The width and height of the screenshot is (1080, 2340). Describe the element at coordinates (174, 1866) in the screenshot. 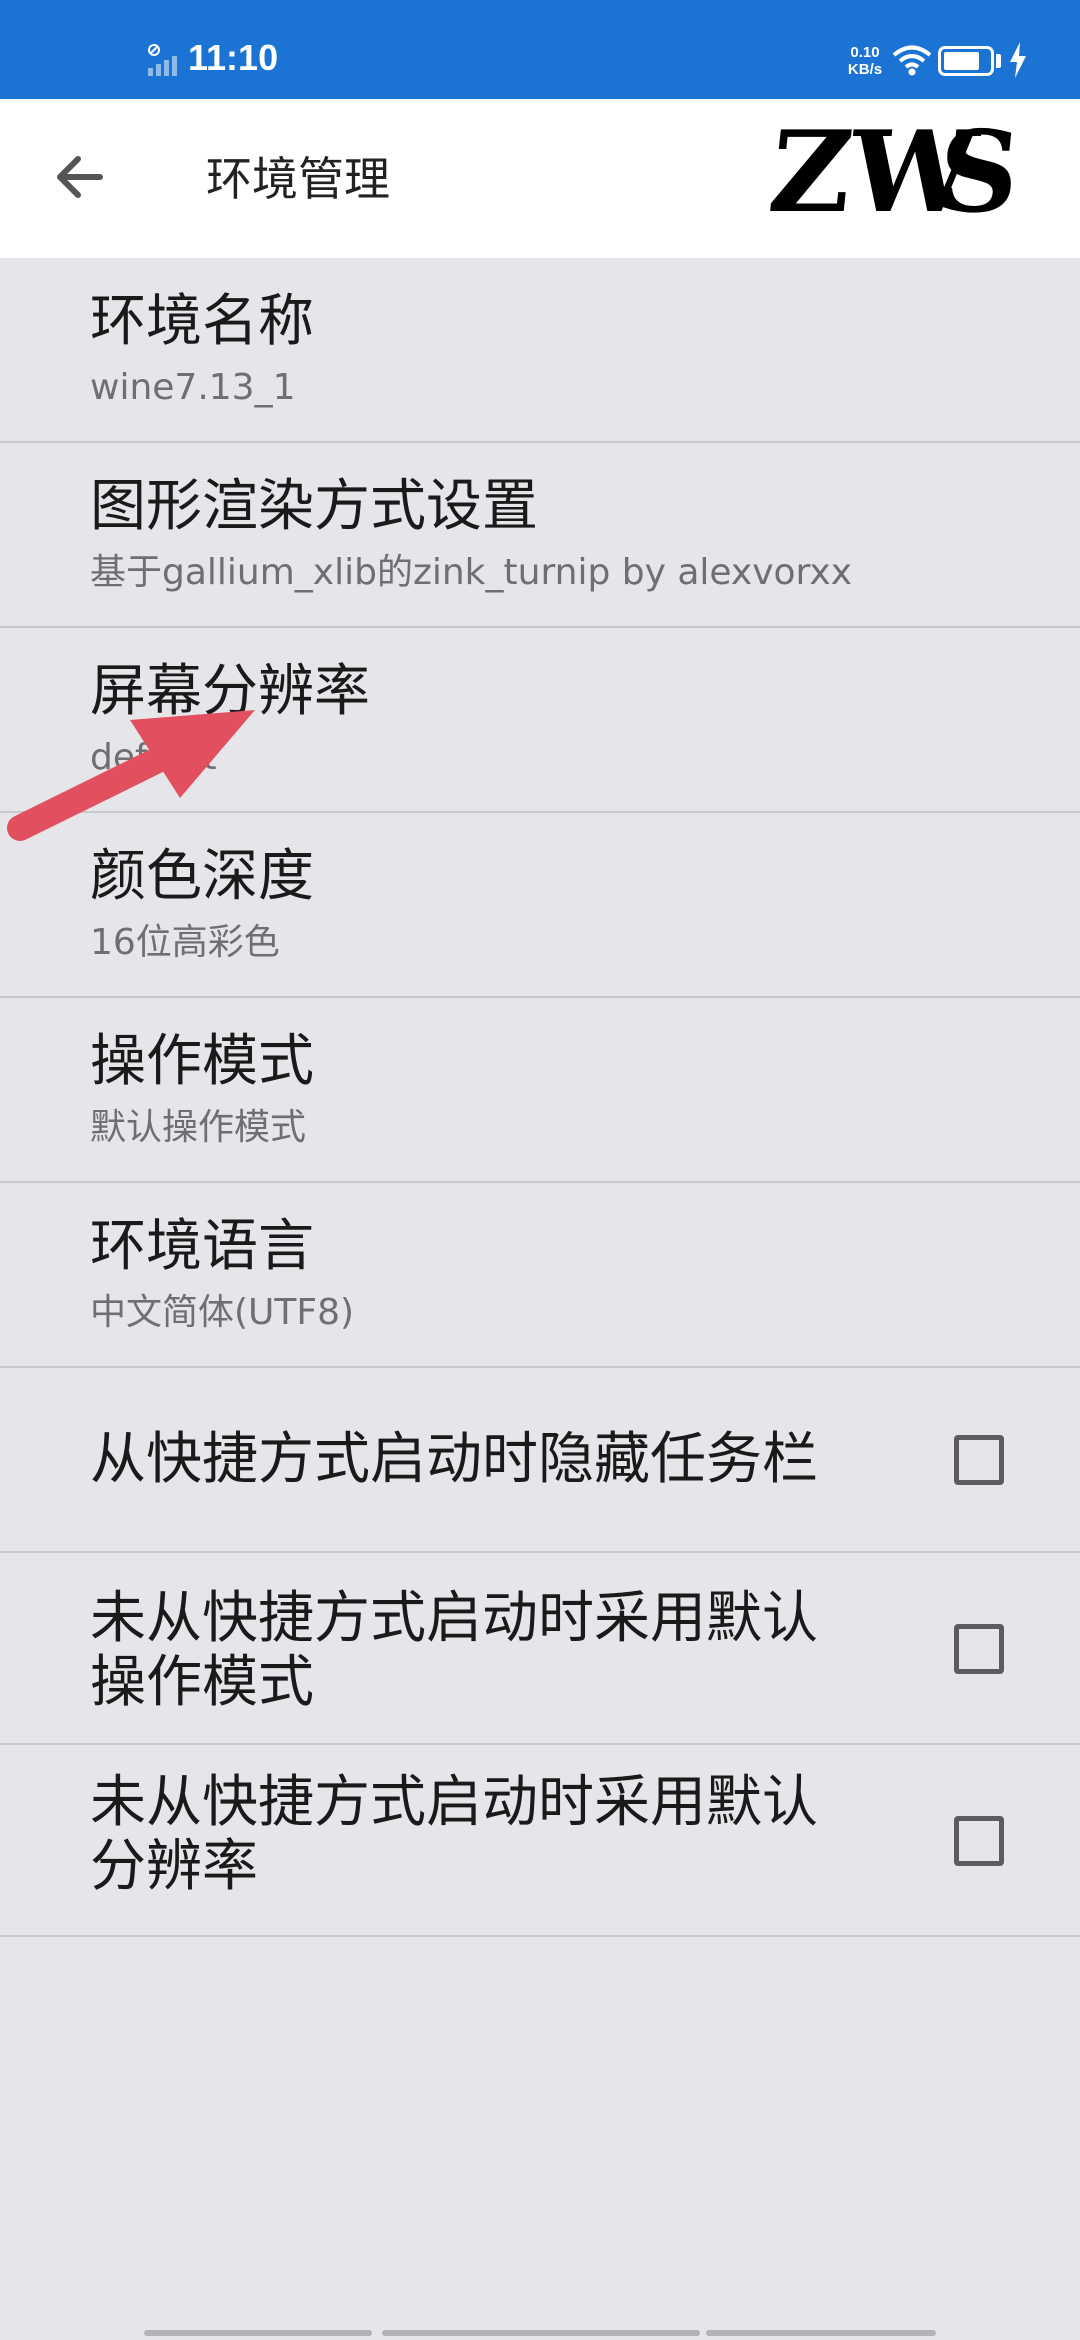

I see `setting-title-line: 分辨率` at that location.